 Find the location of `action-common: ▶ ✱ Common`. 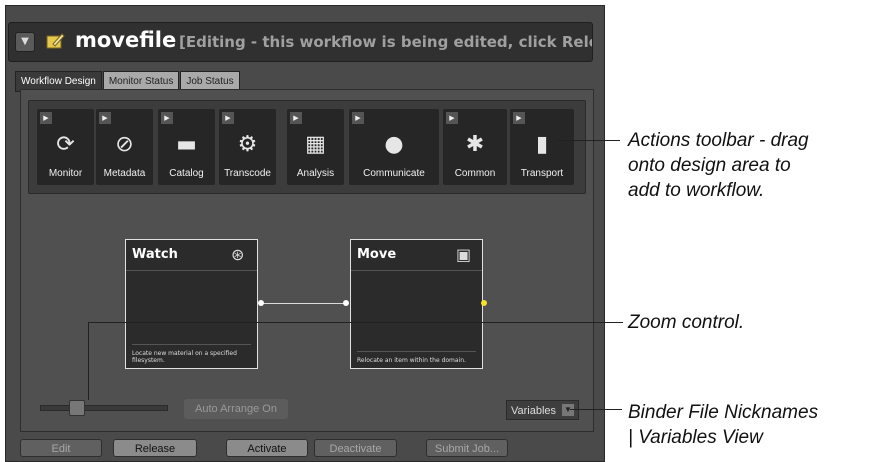

action-common: ▶ ✱ Common is located at coordinates (475, 147).